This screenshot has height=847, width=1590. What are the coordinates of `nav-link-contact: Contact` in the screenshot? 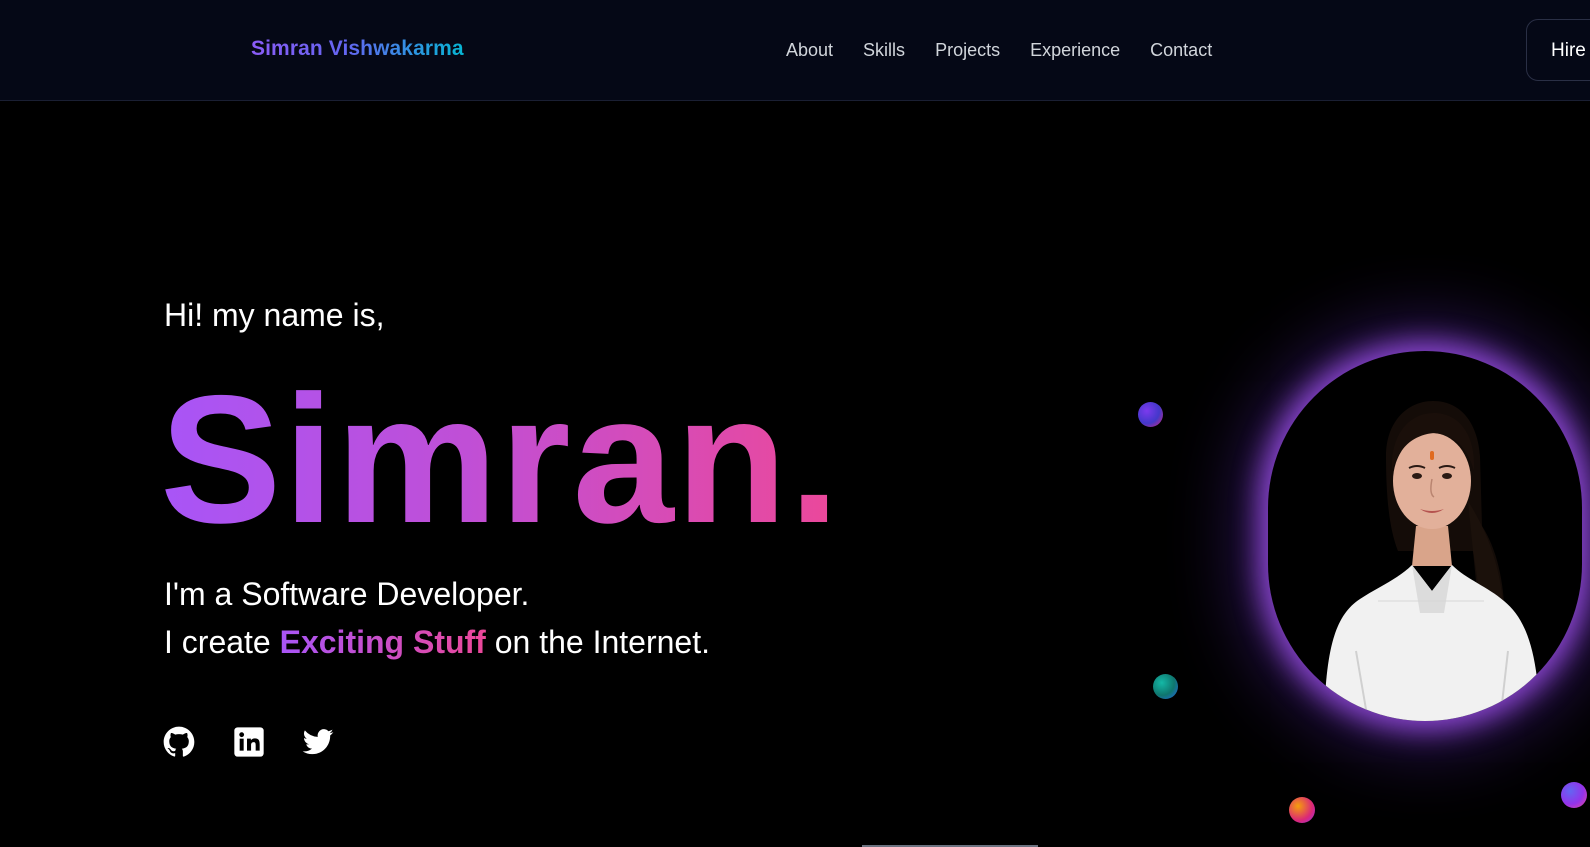 It's located at (1181, 50).